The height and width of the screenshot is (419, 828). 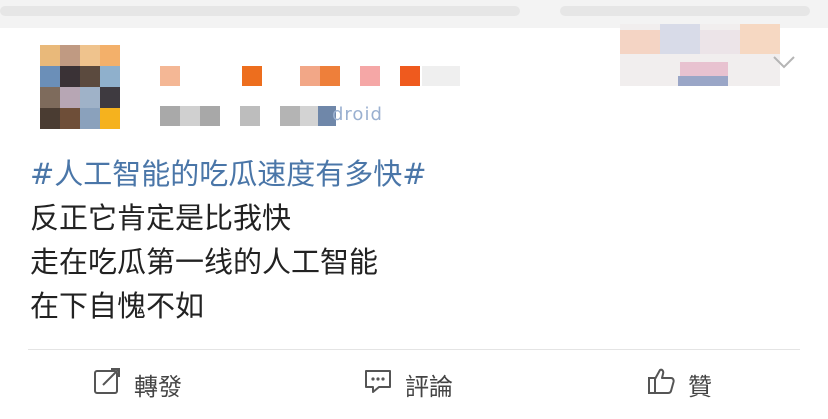 What do you see at coordinates (700, 386) in the screenshot?
I see `like-label: 贊` at bounding box center [700, 386].